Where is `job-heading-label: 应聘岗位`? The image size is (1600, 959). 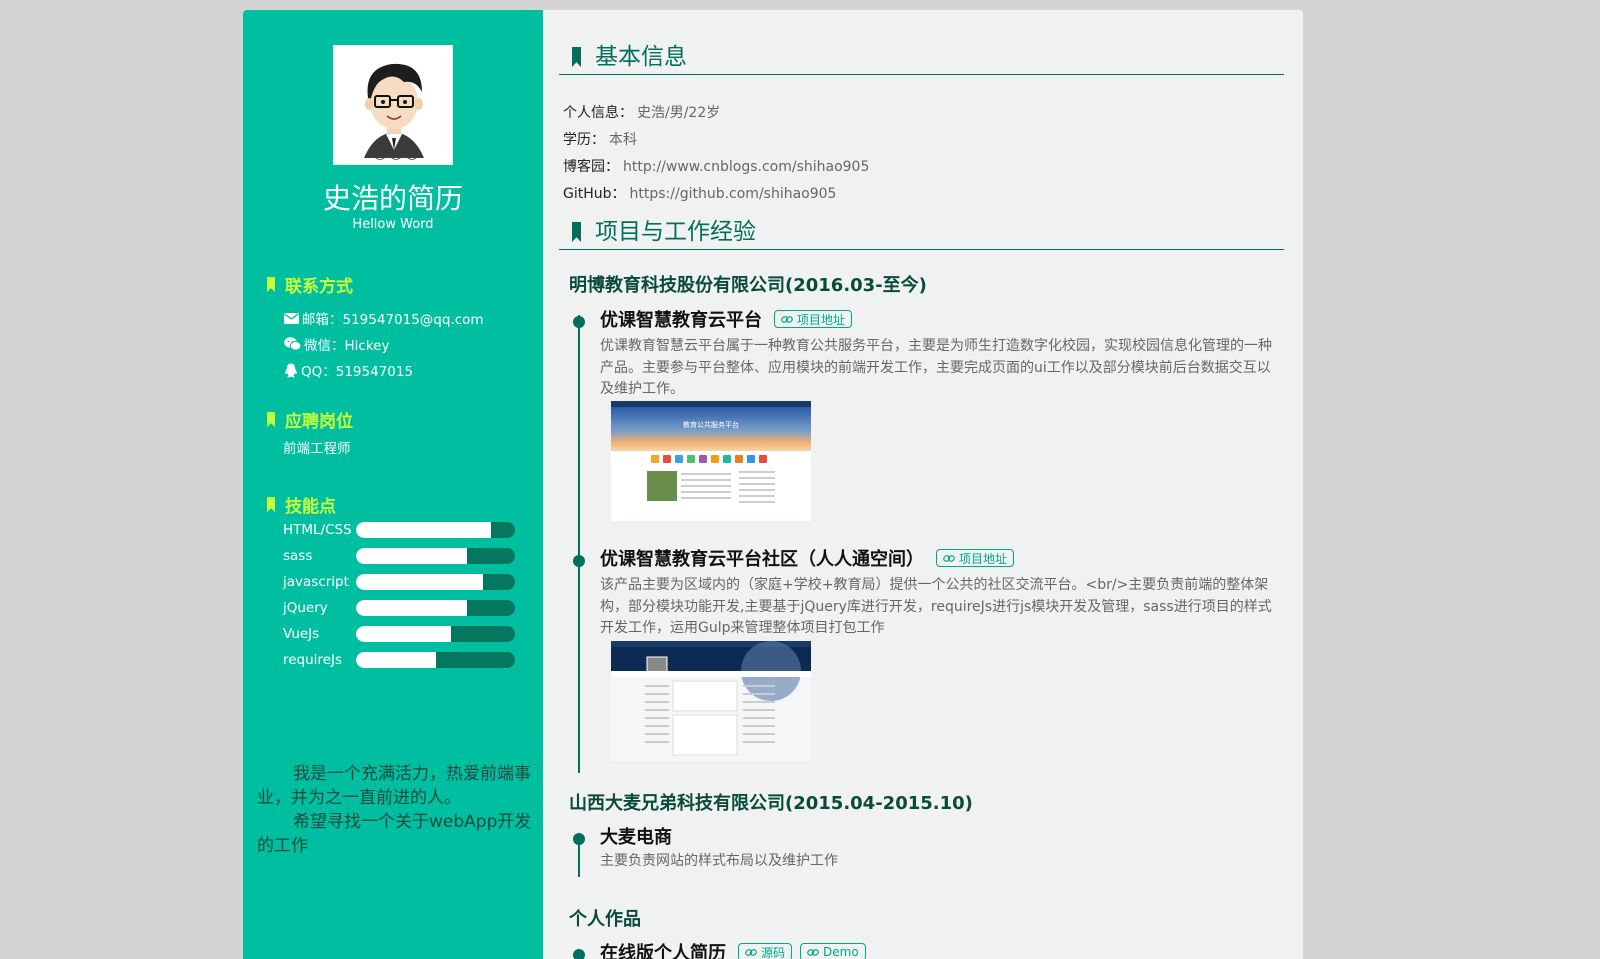 job-heading-label: 应聘岗位 is located at coordinates (319, 422).